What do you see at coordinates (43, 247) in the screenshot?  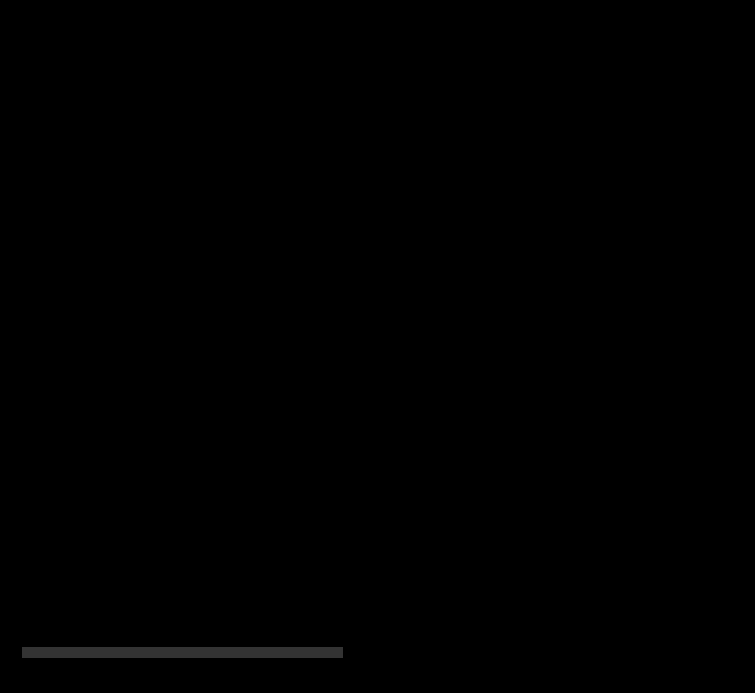 I see `y-axis-title` at bounding box center [43, 247].